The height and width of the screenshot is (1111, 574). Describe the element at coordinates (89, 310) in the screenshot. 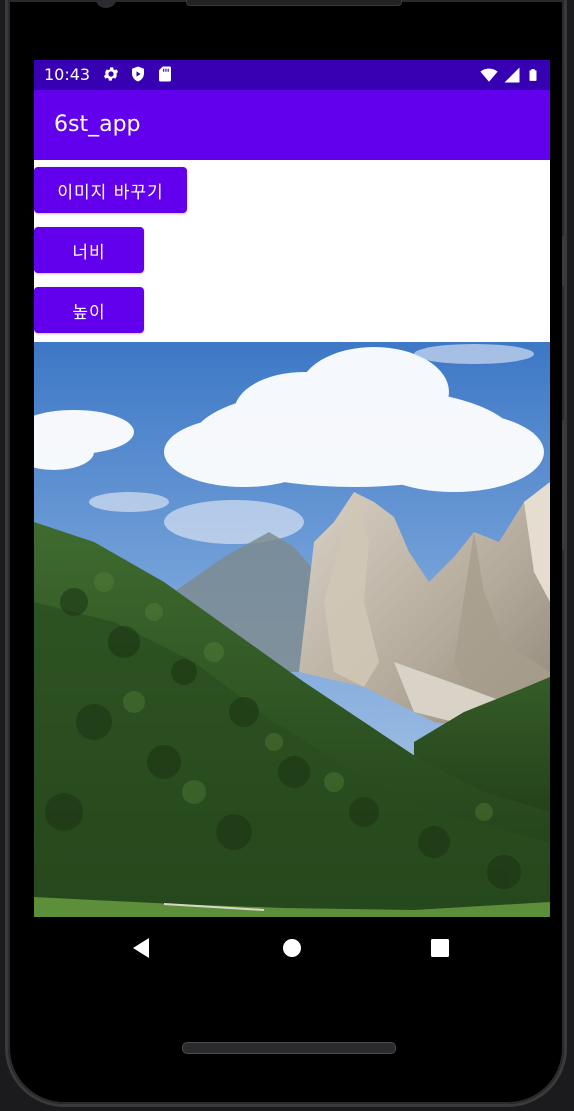

I see `height-button: 높이` at that location.